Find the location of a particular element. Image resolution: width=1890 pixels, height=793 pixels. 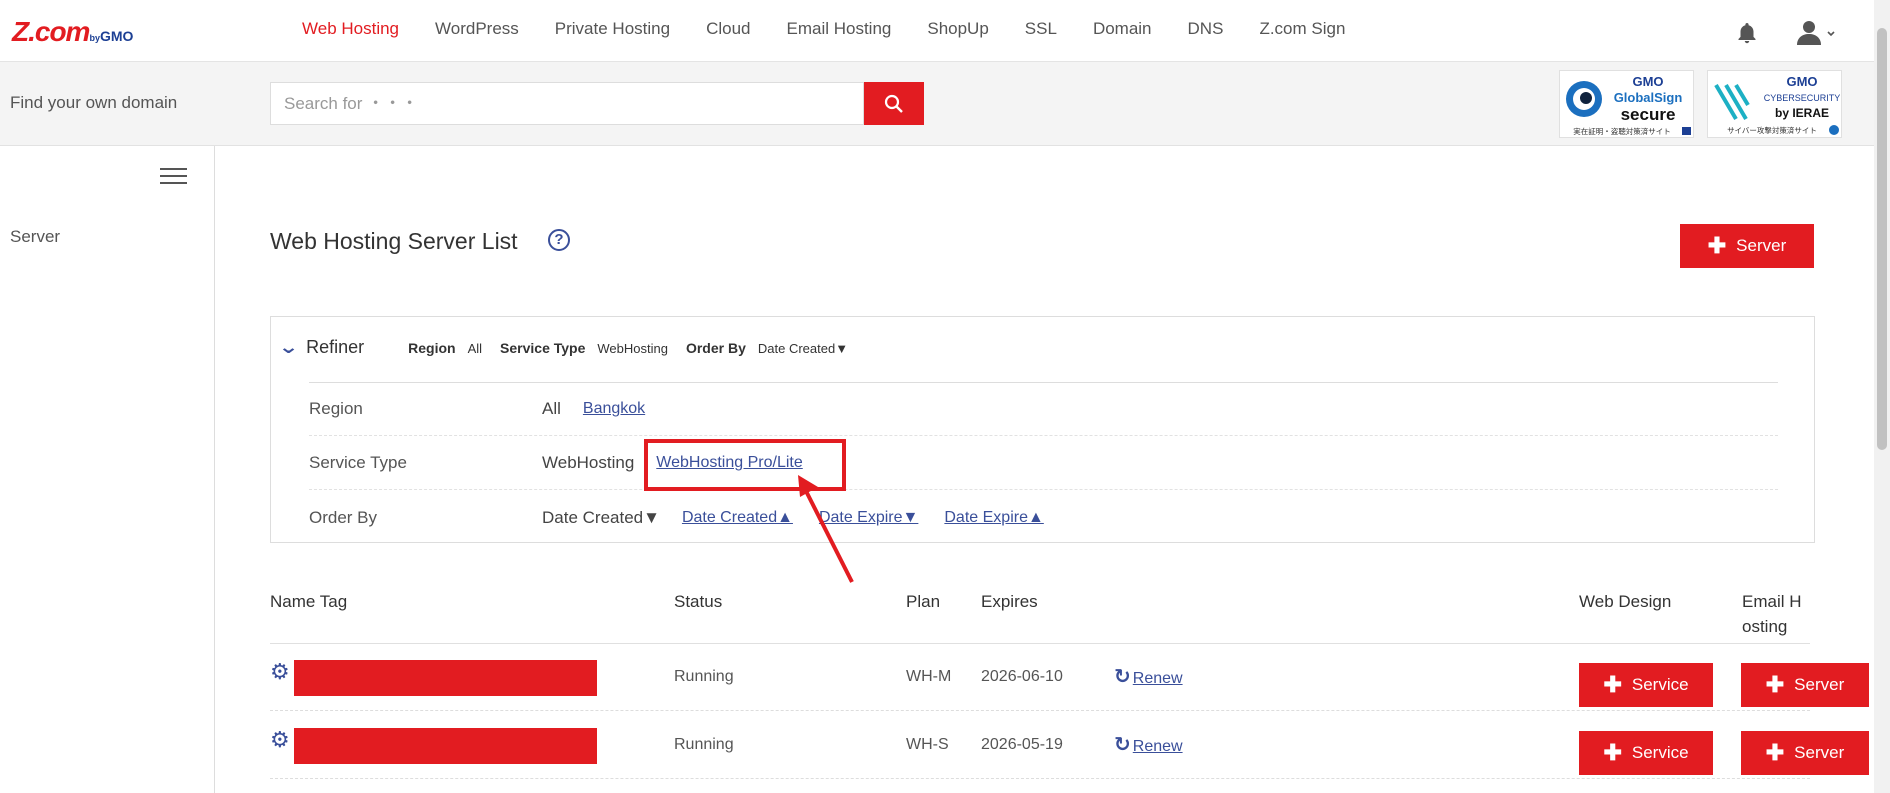

user-account-icon is located at coordinates (1816, 33).